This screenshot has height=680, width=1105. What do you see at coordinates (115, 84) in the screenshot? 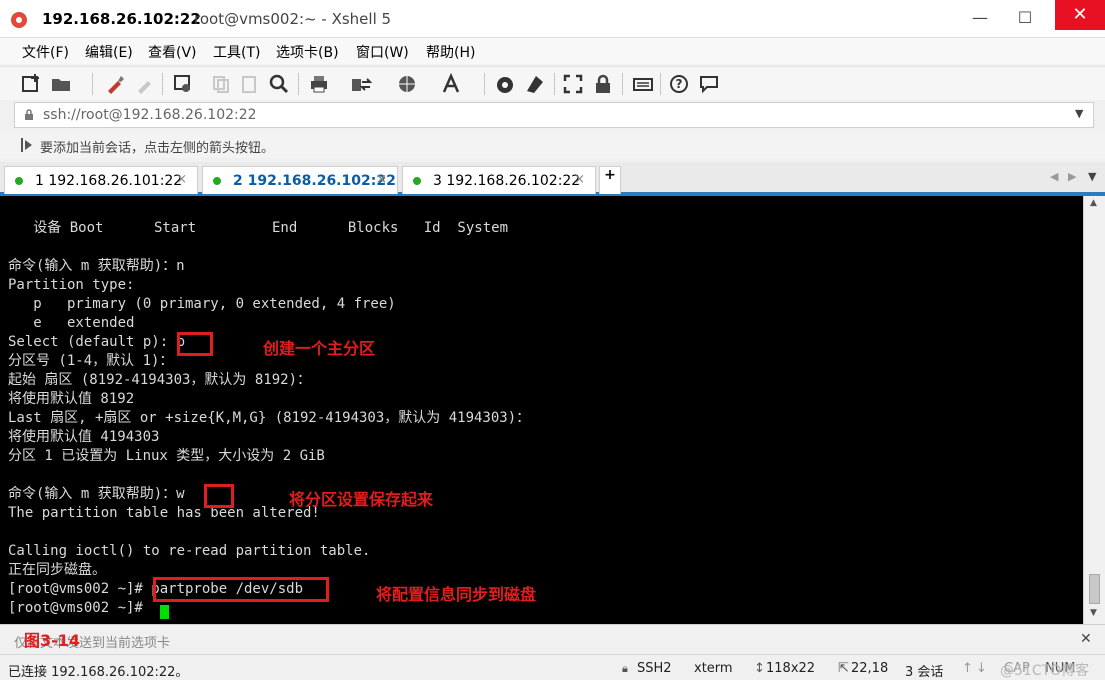
I see `reconnect-icon` at bounding box center [115, 84].